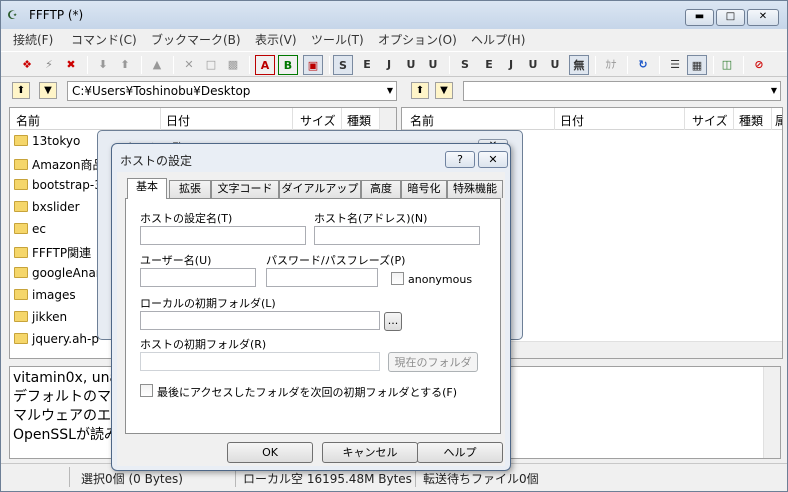 This screenshot has width=788, height=492. What do you see at coordinates (307, 392) in the screenshot?
I see `last-folder-label: 最後にアクセスしたフォルダを次回の初期フォルダとする(F)` at bounding box center [307, 392].